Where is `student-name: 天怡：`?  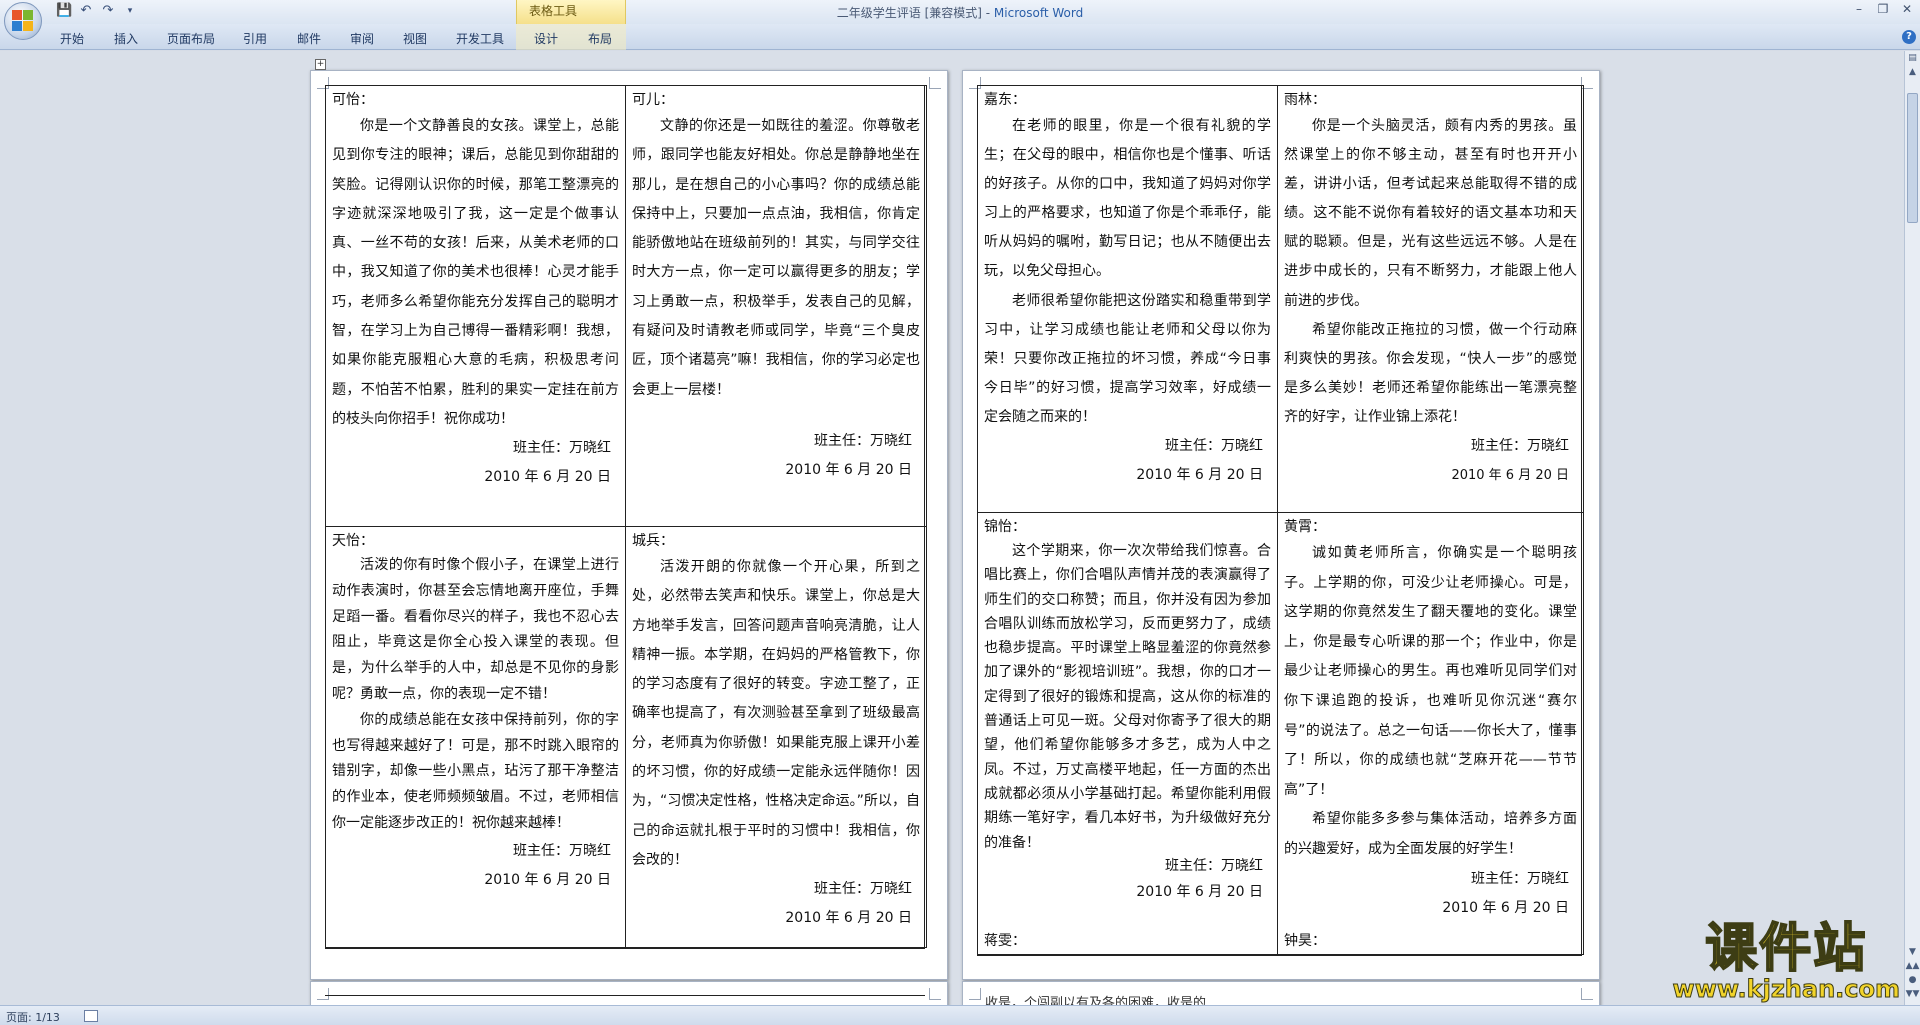
student-name: 天怡： is located at coordinates (353, 541).